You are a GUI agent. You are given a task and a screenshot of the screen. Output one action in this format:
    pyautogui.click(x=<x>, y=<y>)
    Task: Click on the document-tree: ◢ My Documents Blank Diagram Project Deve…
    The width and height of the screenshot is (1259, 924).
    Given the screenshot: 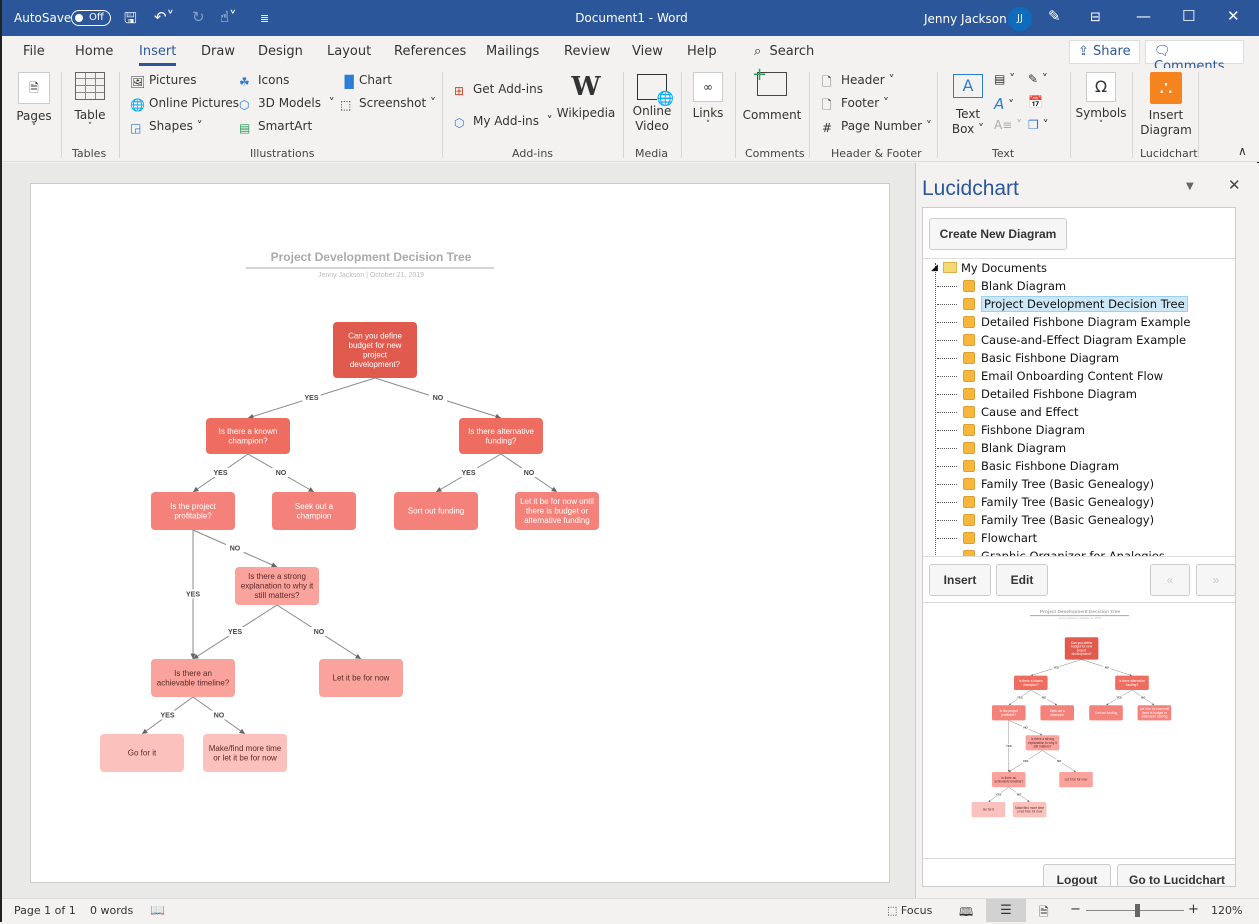 What is the action you would take?
    pyautogui.click(x=1079, y=407)
    